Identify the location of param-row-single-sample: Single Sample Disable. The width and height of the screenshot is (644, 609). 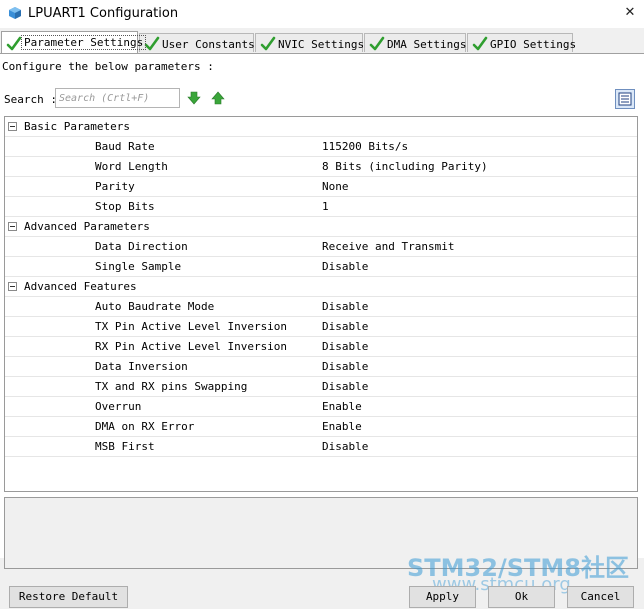
(321, 267).